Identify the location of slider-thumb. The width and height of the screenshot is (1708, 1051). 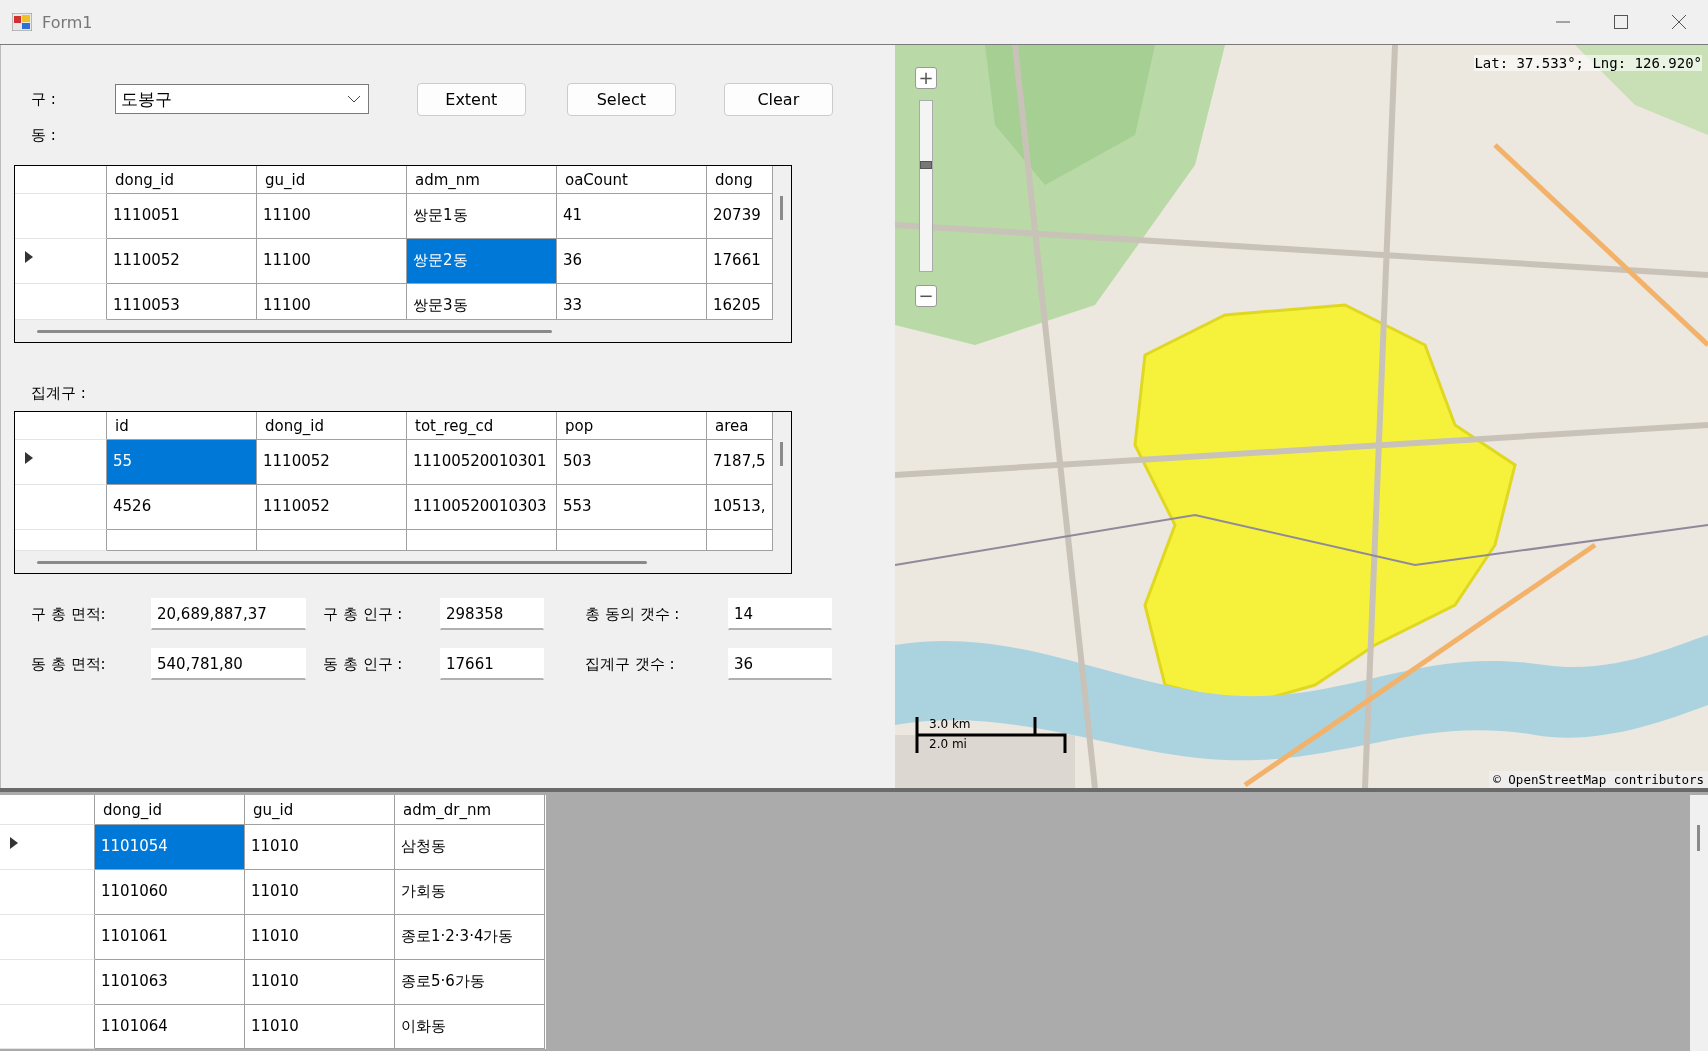
(926, 164).